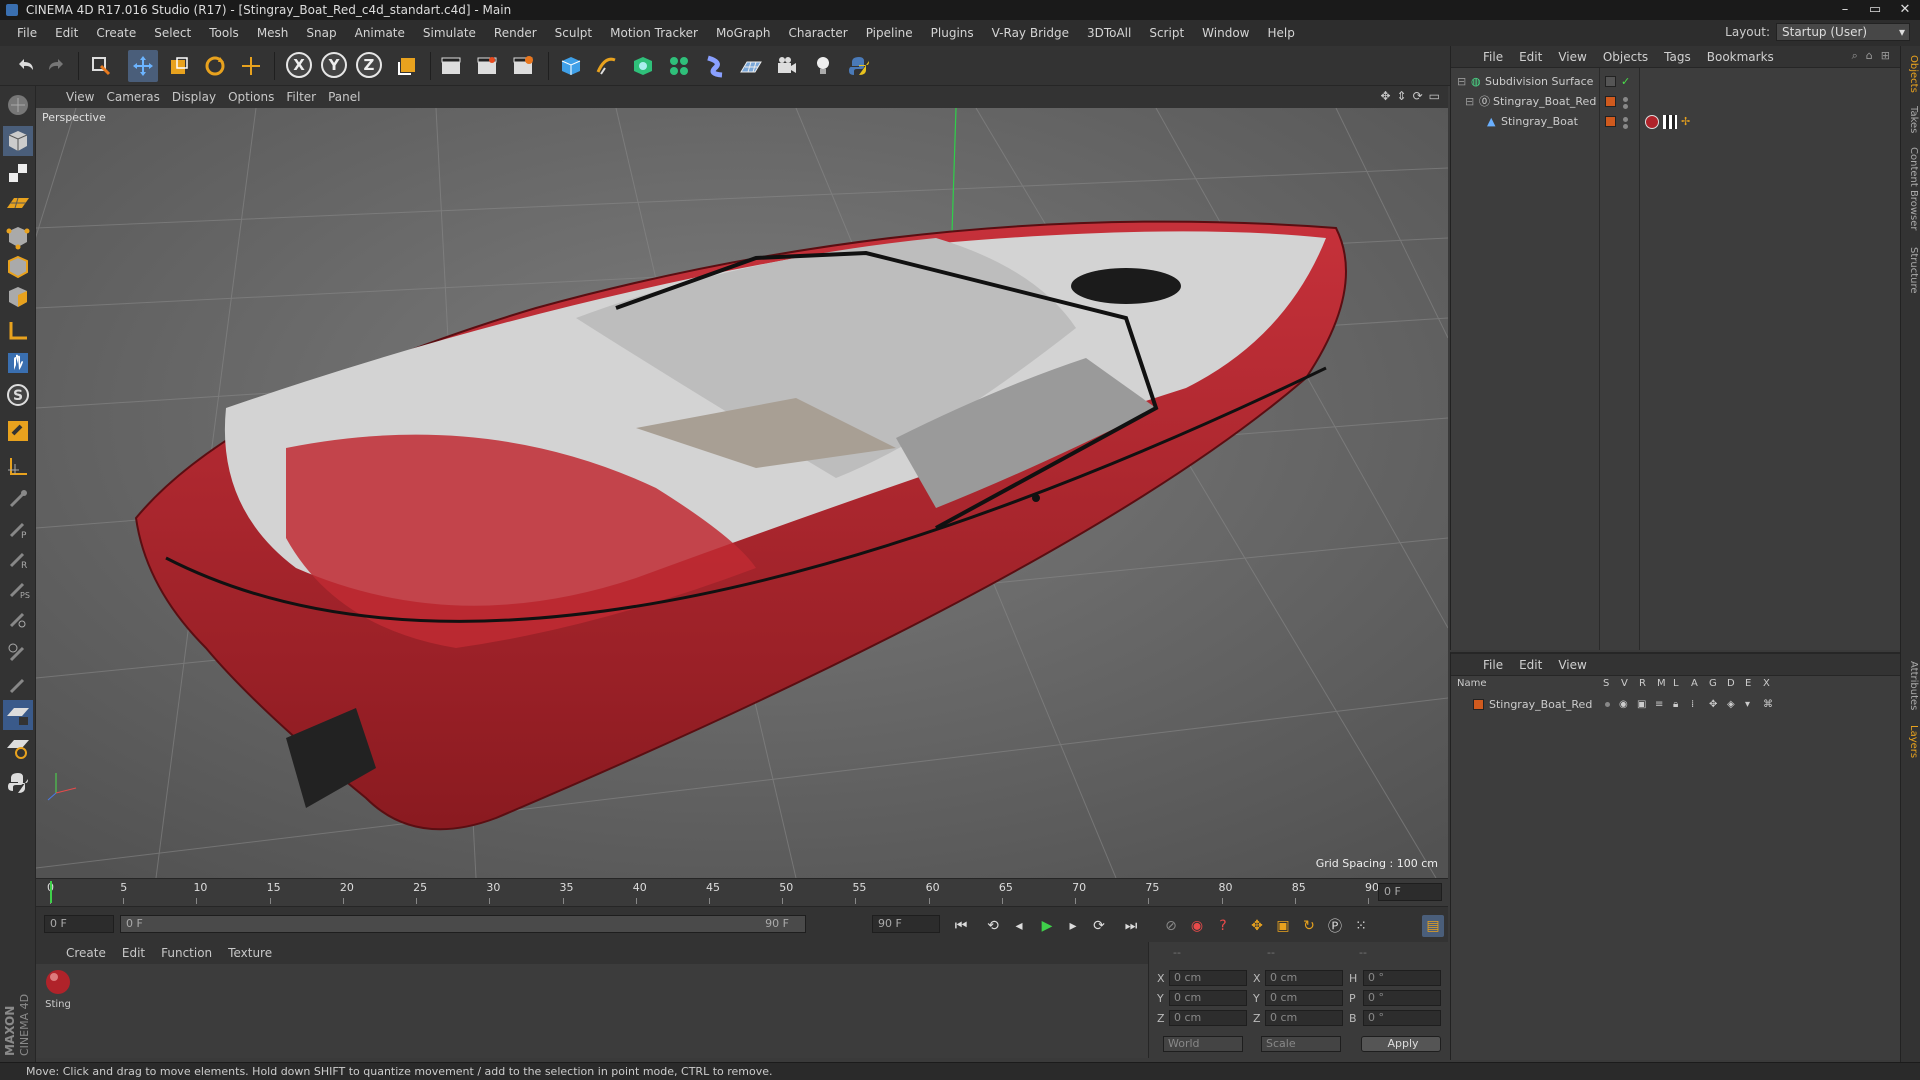 Image resolution: width=1920 pixels, height=1080 pixels. I want to click on layout-select: Startup (User), so click(1843, 32).